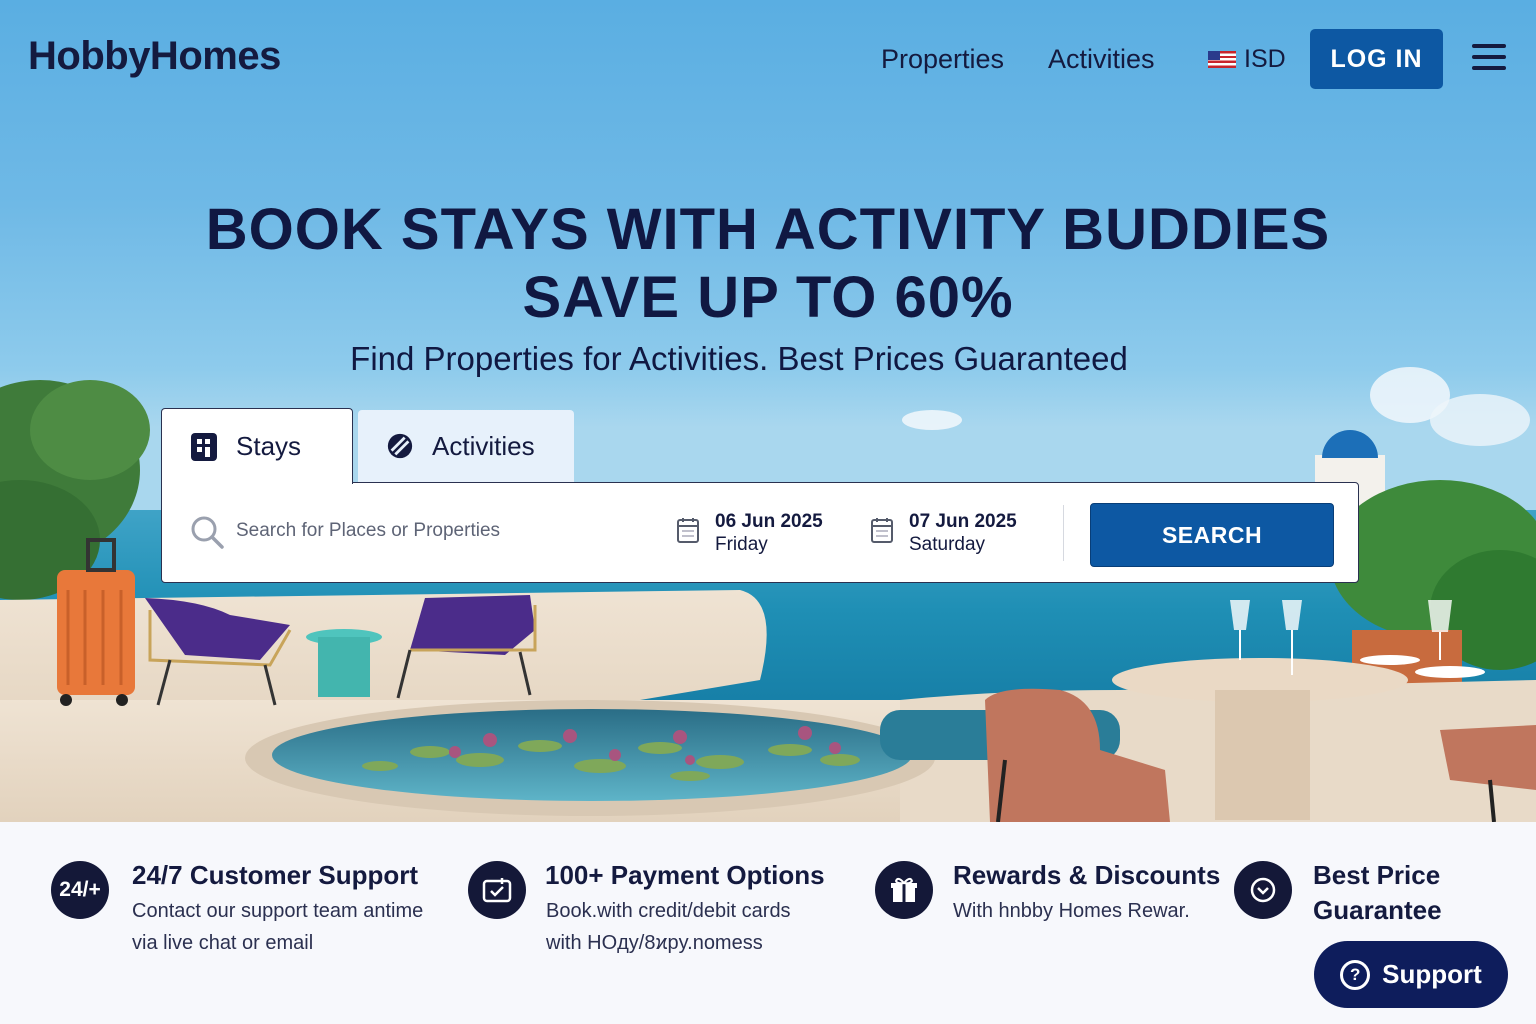  I want to click on support-badge-text: 24/+, so click(80, 889).